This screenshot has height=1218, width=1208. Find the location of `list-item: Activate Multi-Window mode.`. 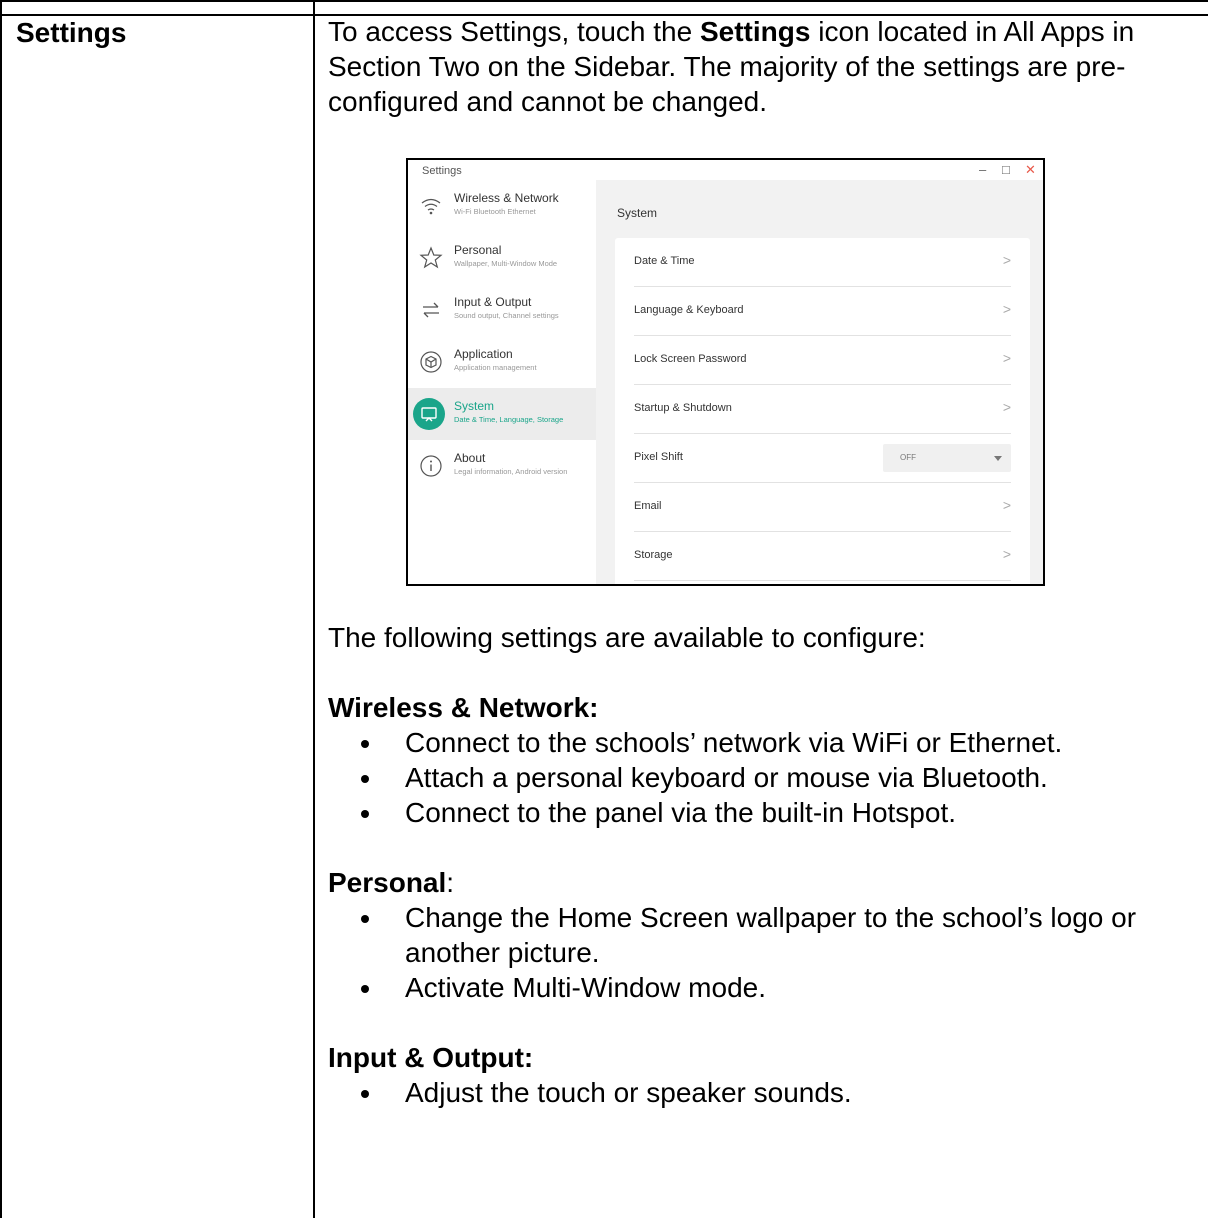

list-item: Activate Multi-Window mode. is located at coordinates (764, 987).